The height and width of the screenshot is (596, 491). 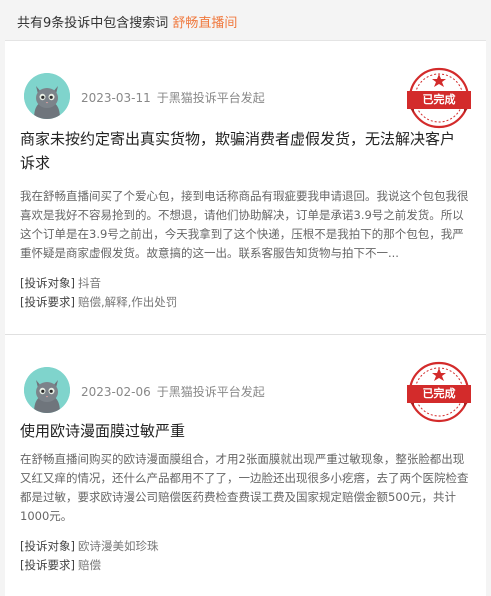 I want to click on complaint-title: 商家未按约定寄出真实货物，欺骗消费者虚假发货，无法解决客户诉求, so click(x=246, y=151).